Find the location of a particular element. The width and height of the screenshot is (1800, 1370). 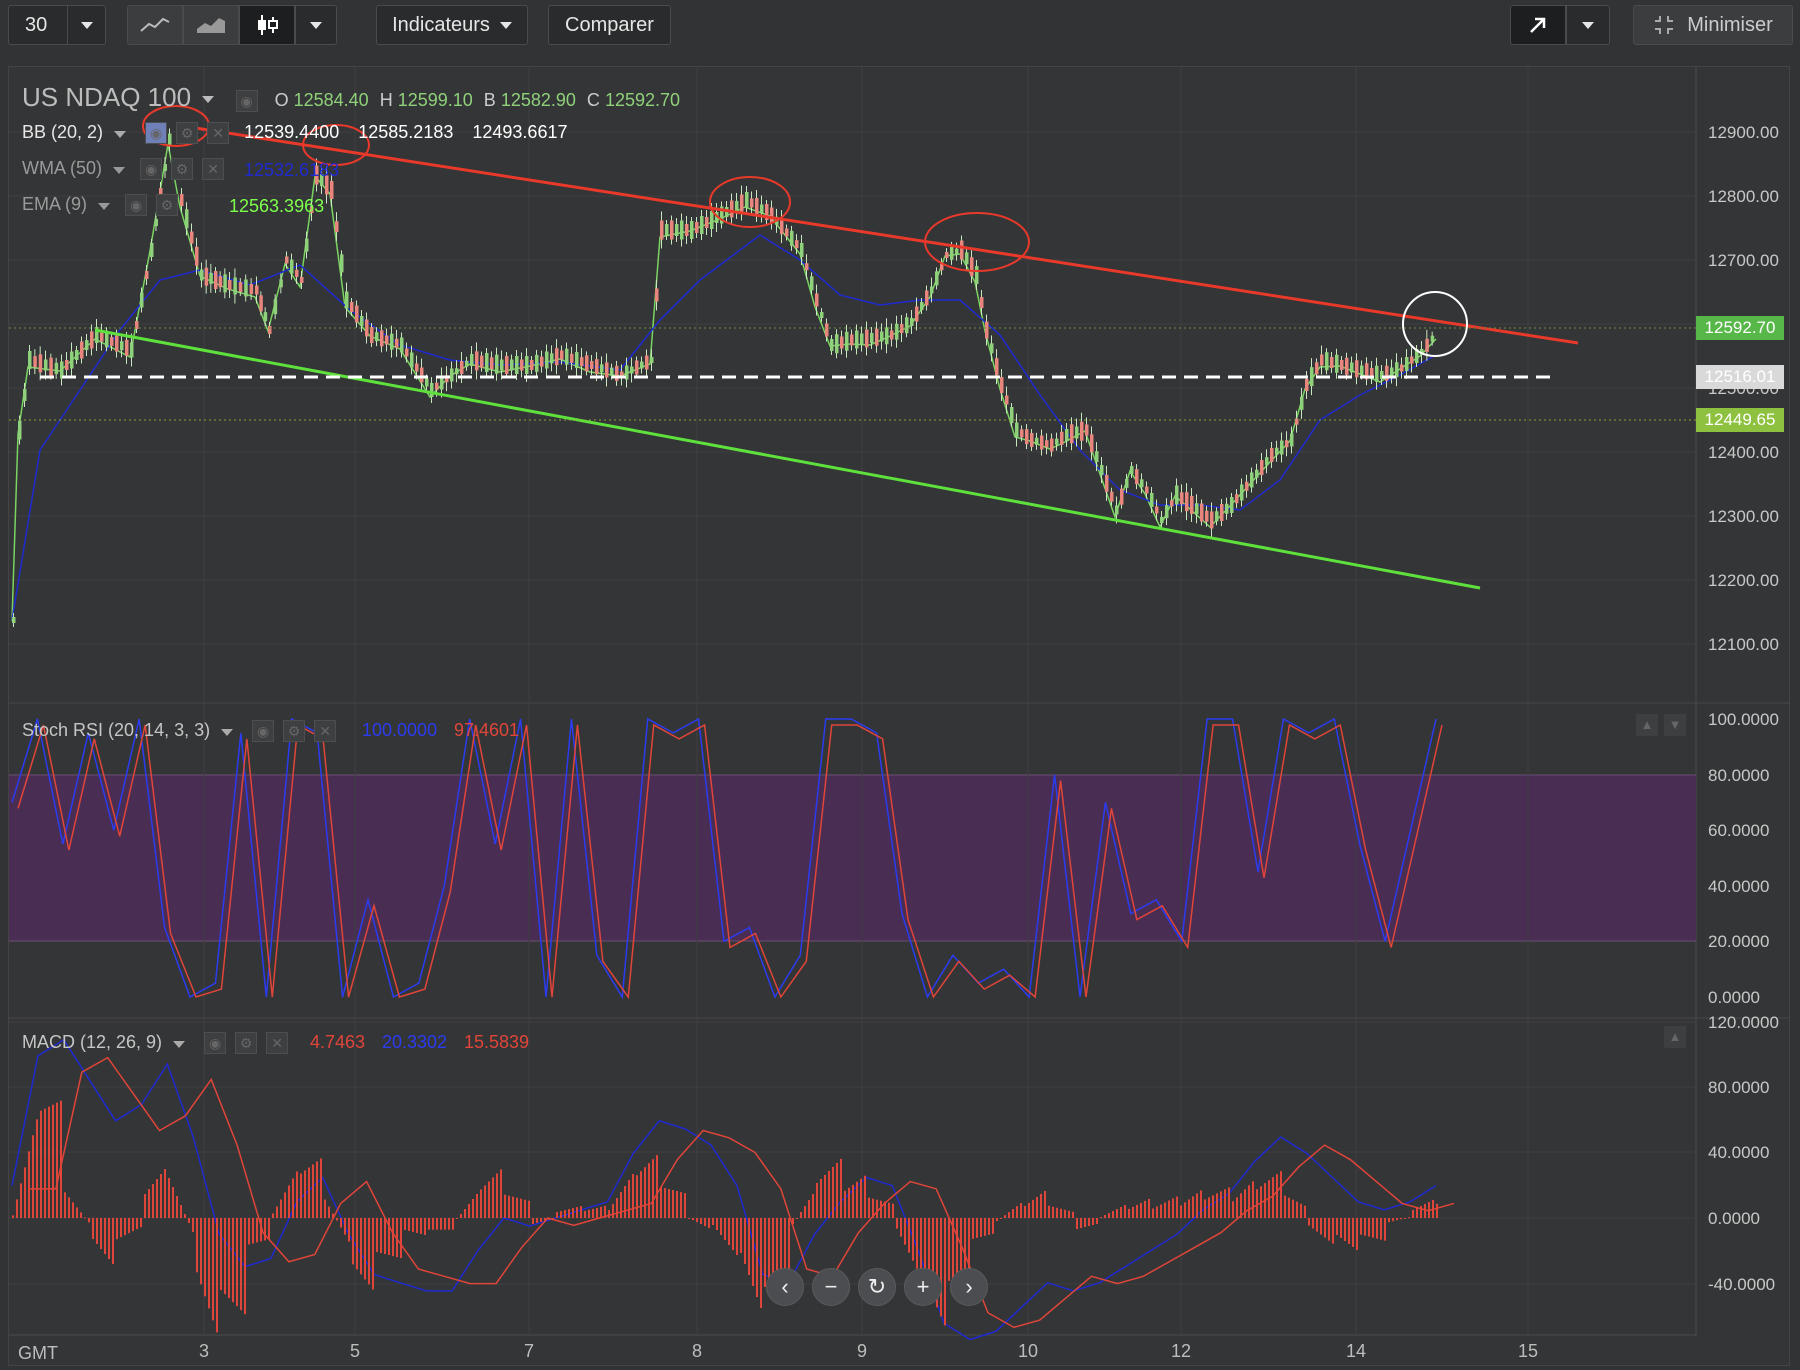

resistance-trendline is located at coordinates (877, 234).